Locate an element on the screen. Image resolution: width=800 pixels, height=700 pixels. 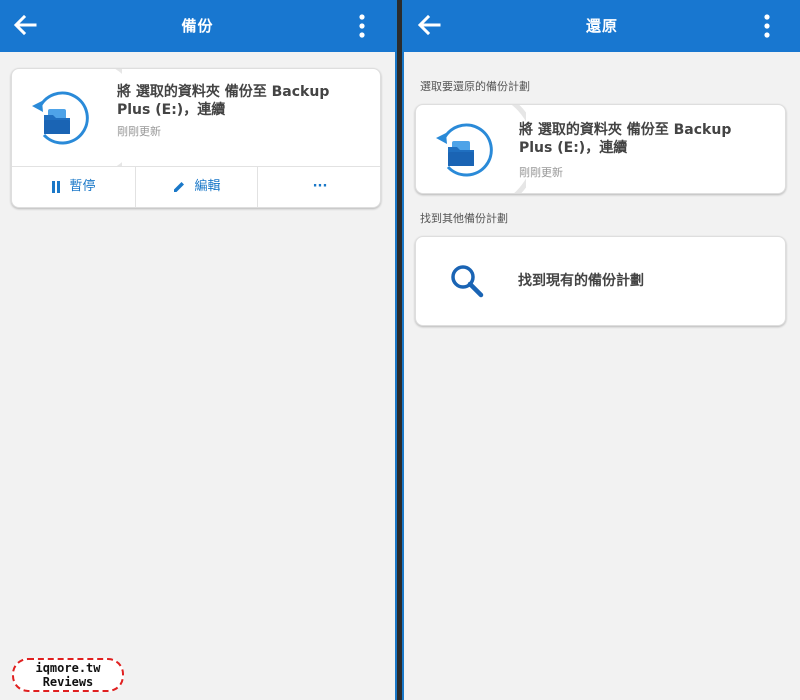
pause-label: 暫停 is located at coordinates (82, 186).